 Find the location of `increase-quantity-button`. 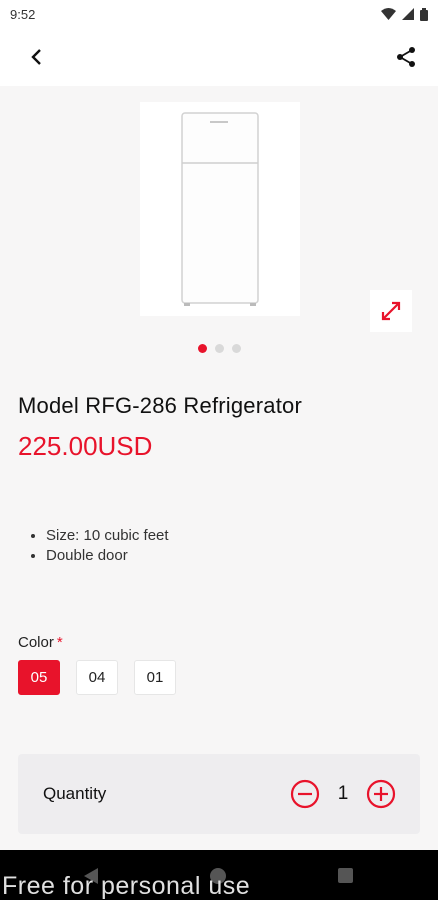

increase-quantity-button is located at coordinates (381, 794).